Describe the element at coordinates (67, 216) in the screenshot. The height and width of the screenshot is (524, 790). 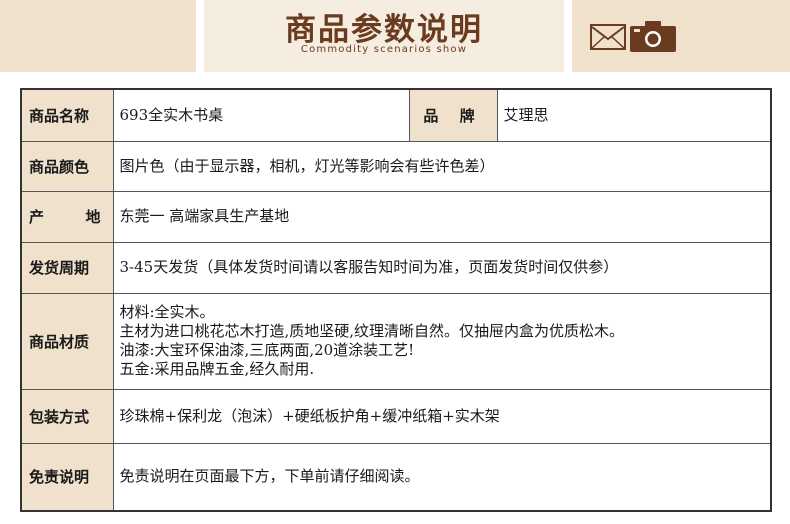
I see `origin-label: 产 地` at that location.